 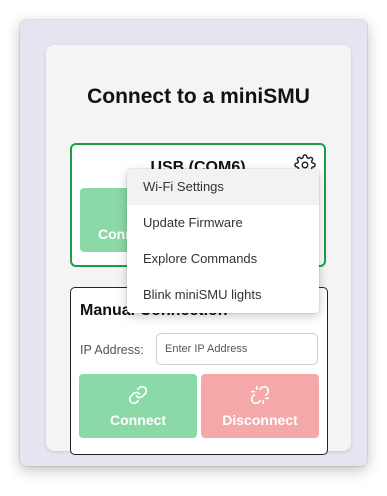 I want to click on menu-item-update-firmware: Update Firmware, so click(x=223, y=223).